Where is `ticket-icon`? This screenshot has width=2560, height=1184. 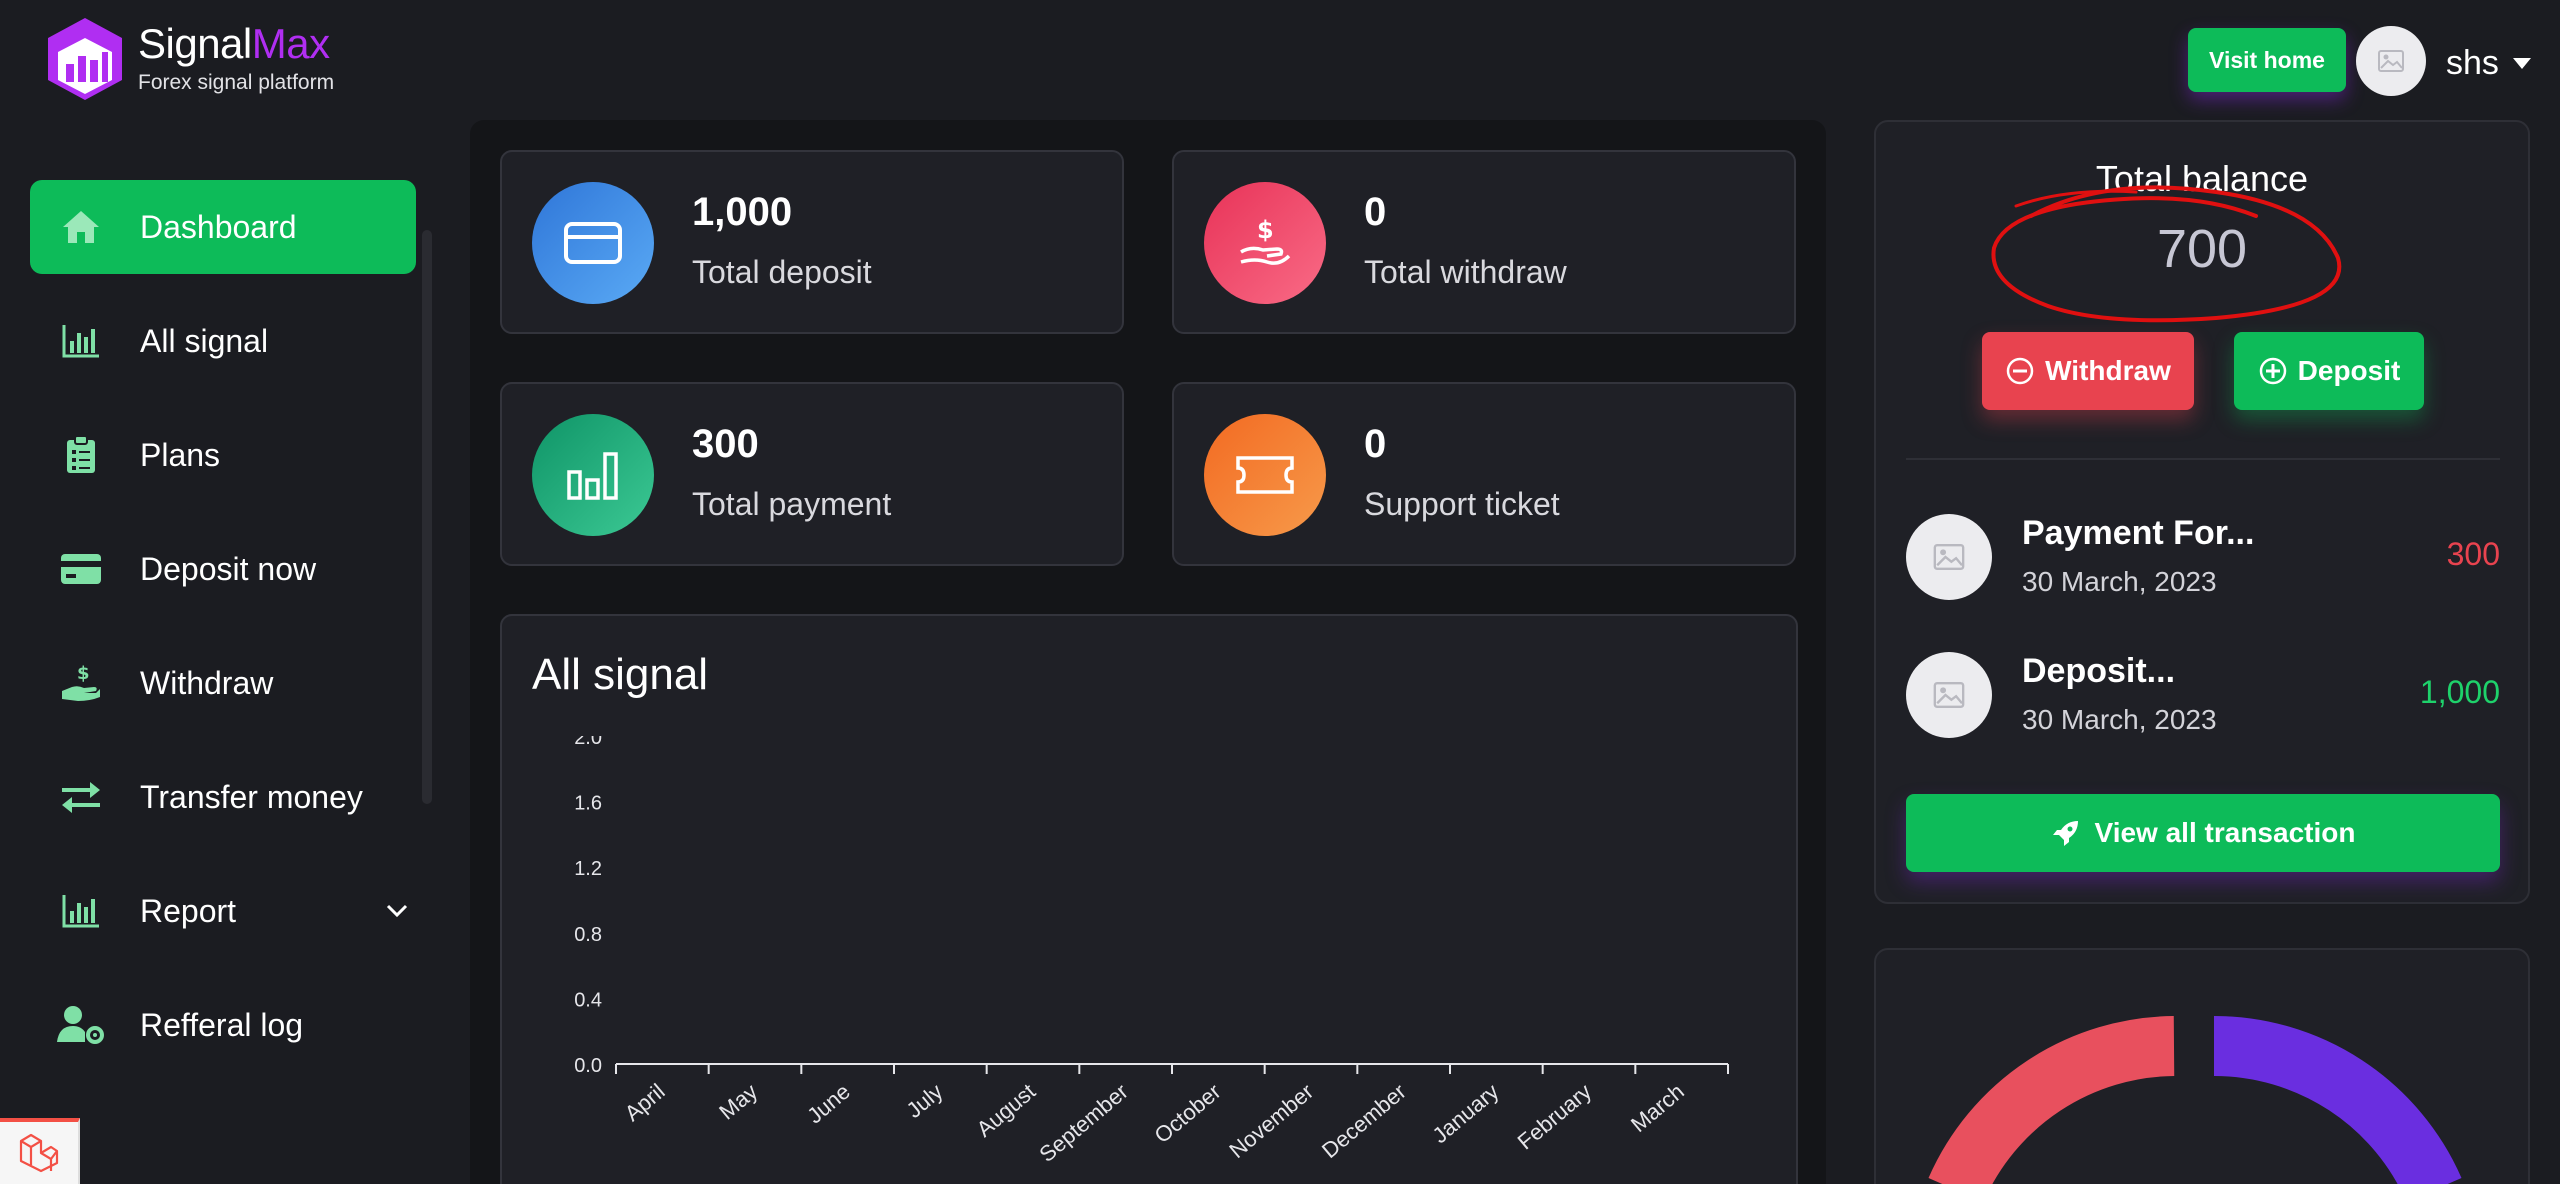
ticket-icon is located at coordinates (1265, 475).